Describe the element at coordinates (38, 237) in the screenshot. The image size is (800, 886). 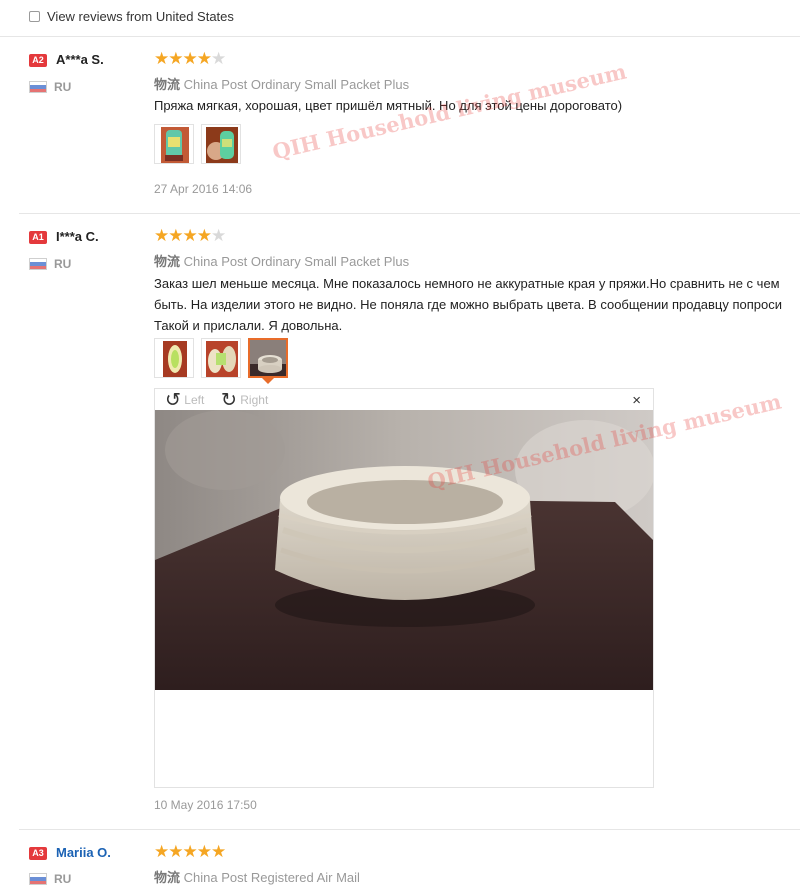
I see `buyer-level-badge: A1` at that location.